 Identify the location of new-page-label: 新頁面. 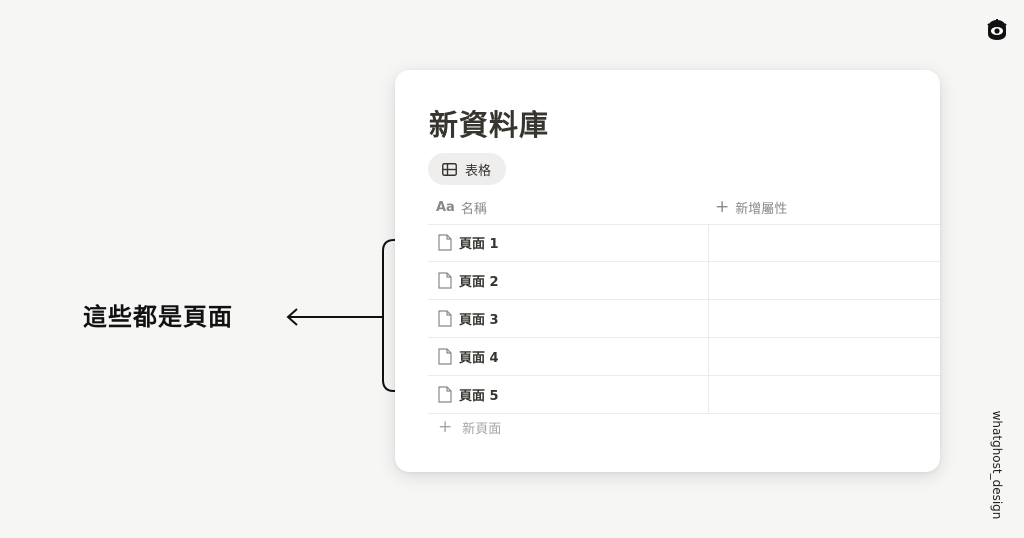
(482, 429).